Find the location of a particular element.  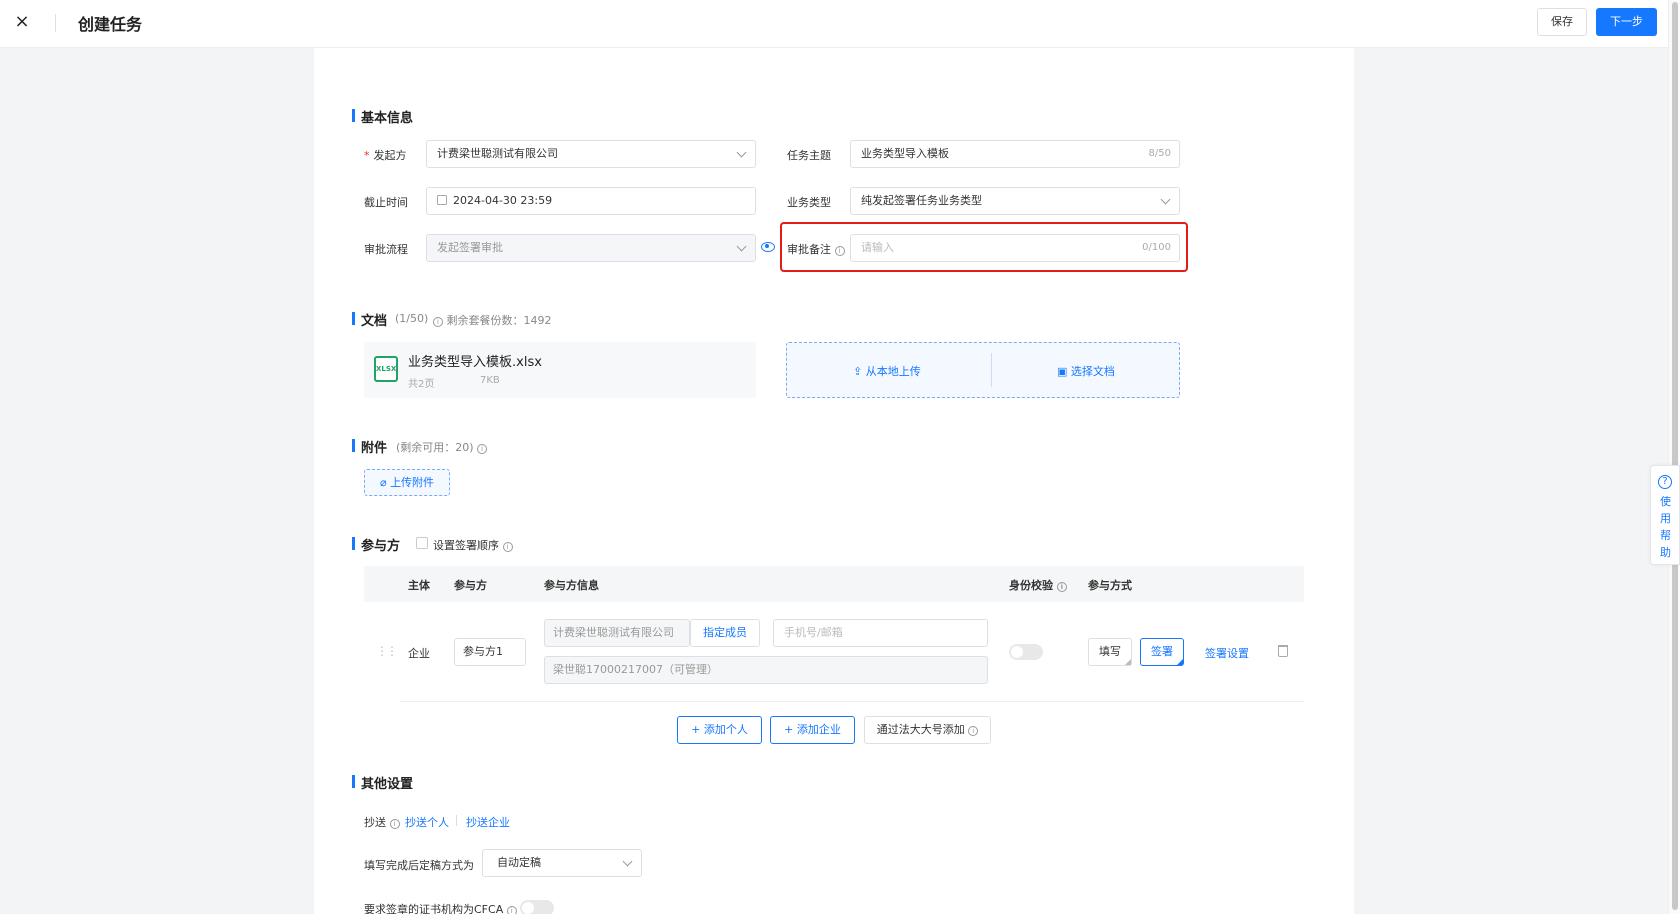

assign-member-button: 指定成员 is located at coordinates (725, 633).